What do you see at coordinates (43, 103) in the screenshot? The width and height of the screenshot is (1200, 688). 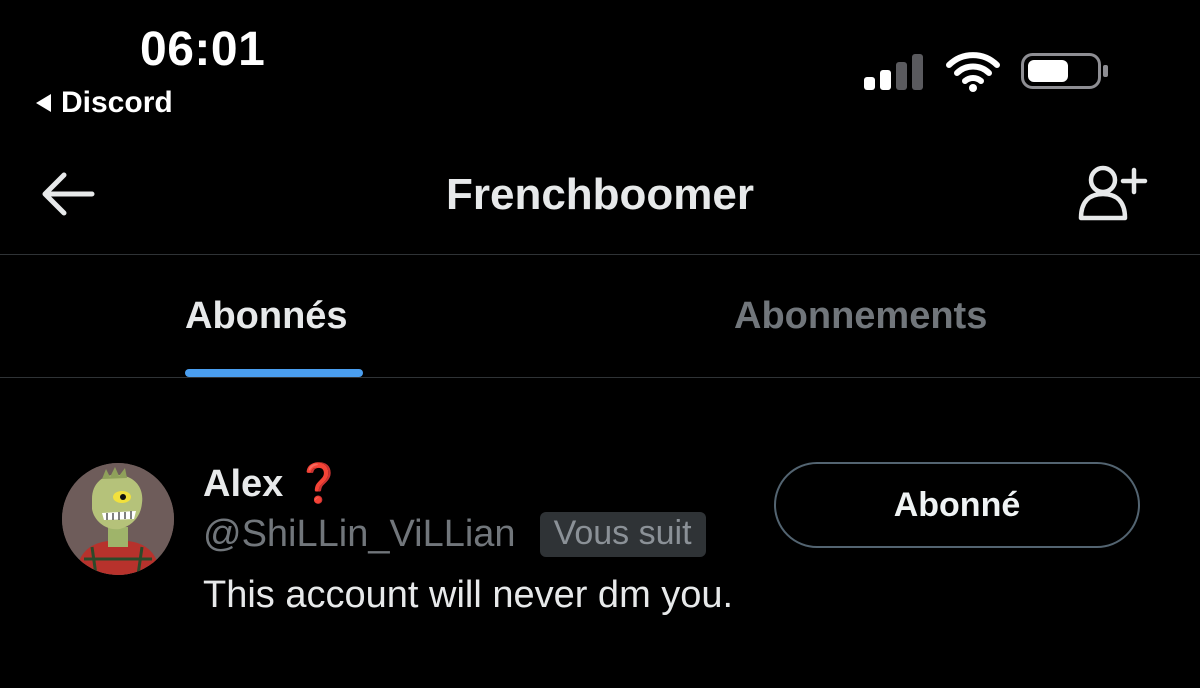 I see `back-triangle-icon` at bounding box center [43, 103].